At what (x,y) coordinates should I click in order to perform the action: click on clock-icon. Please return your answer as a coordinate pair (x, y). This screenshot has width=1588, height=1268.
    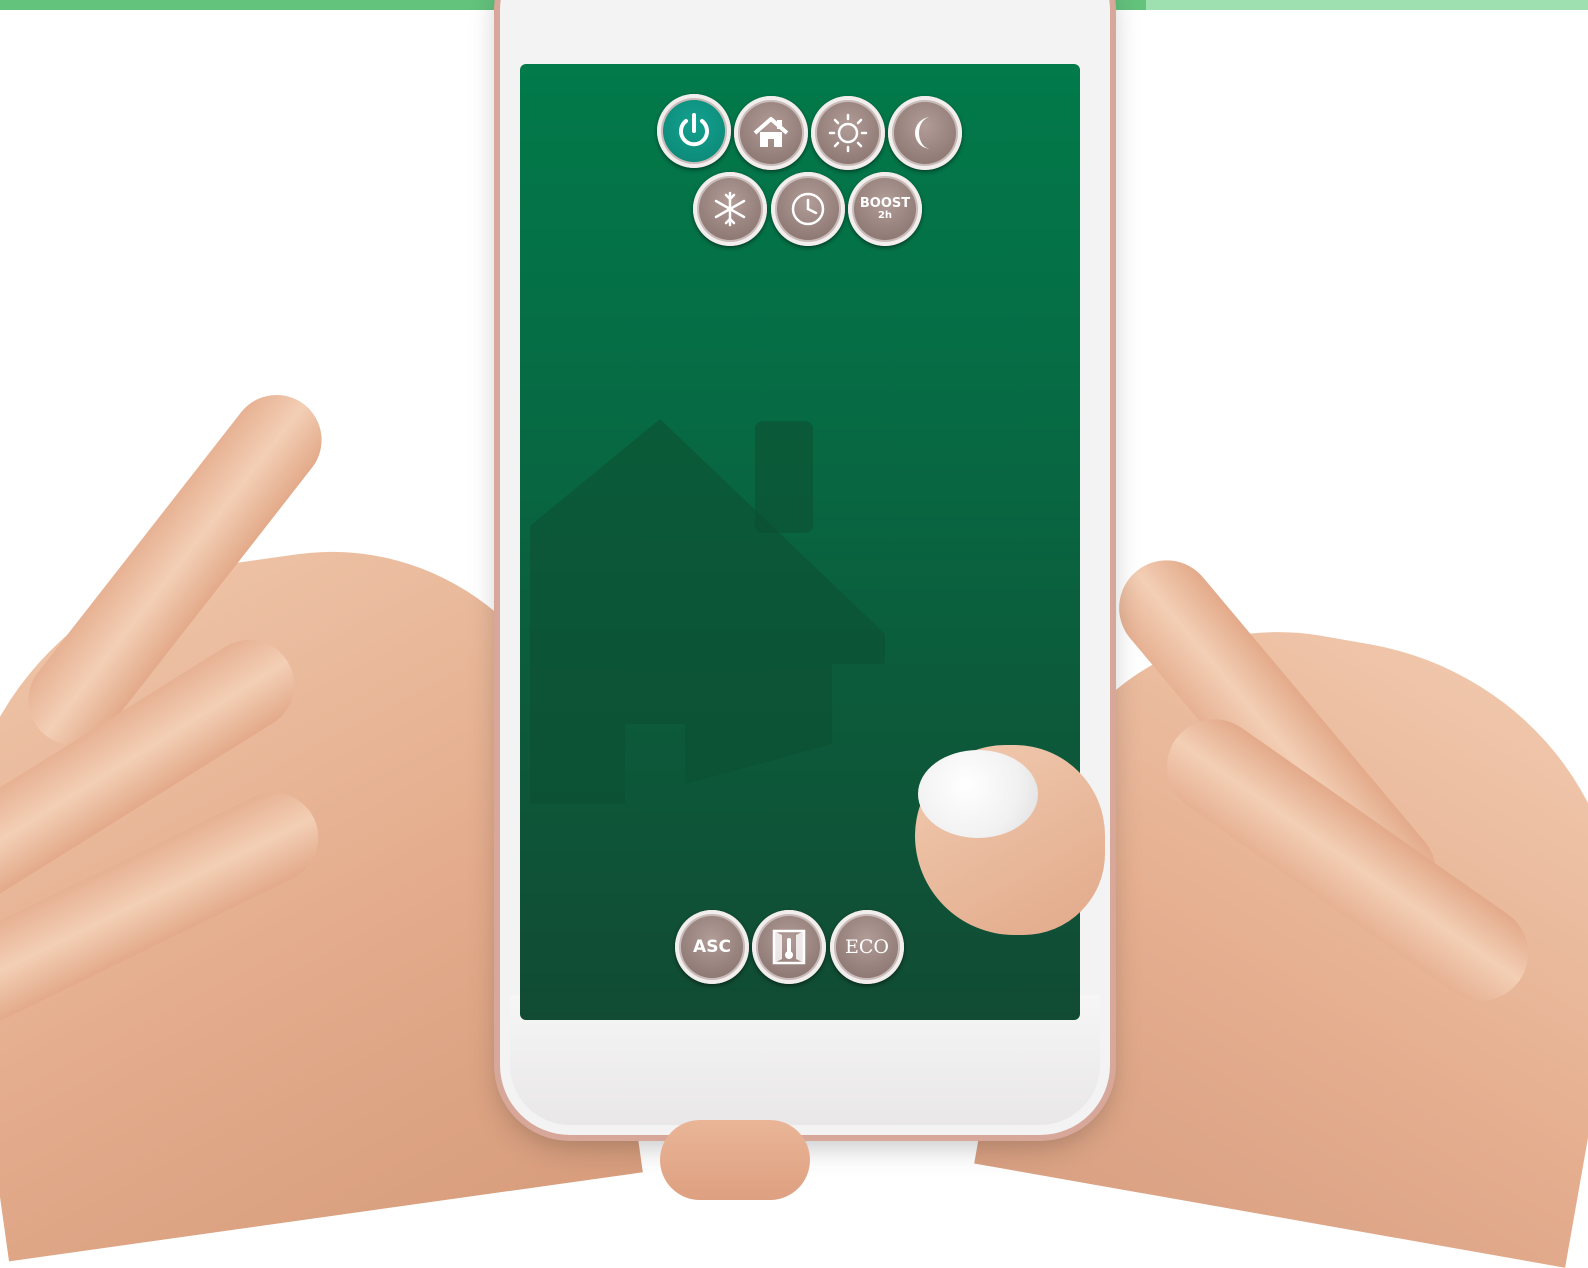
    Looking at the image, I should click on (808, 209).